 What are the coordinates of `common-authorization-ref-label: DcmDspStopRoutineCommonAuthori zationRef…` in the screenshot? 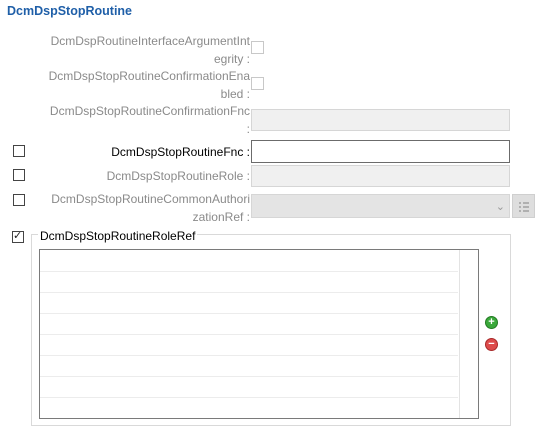 It's located at (150, 208).